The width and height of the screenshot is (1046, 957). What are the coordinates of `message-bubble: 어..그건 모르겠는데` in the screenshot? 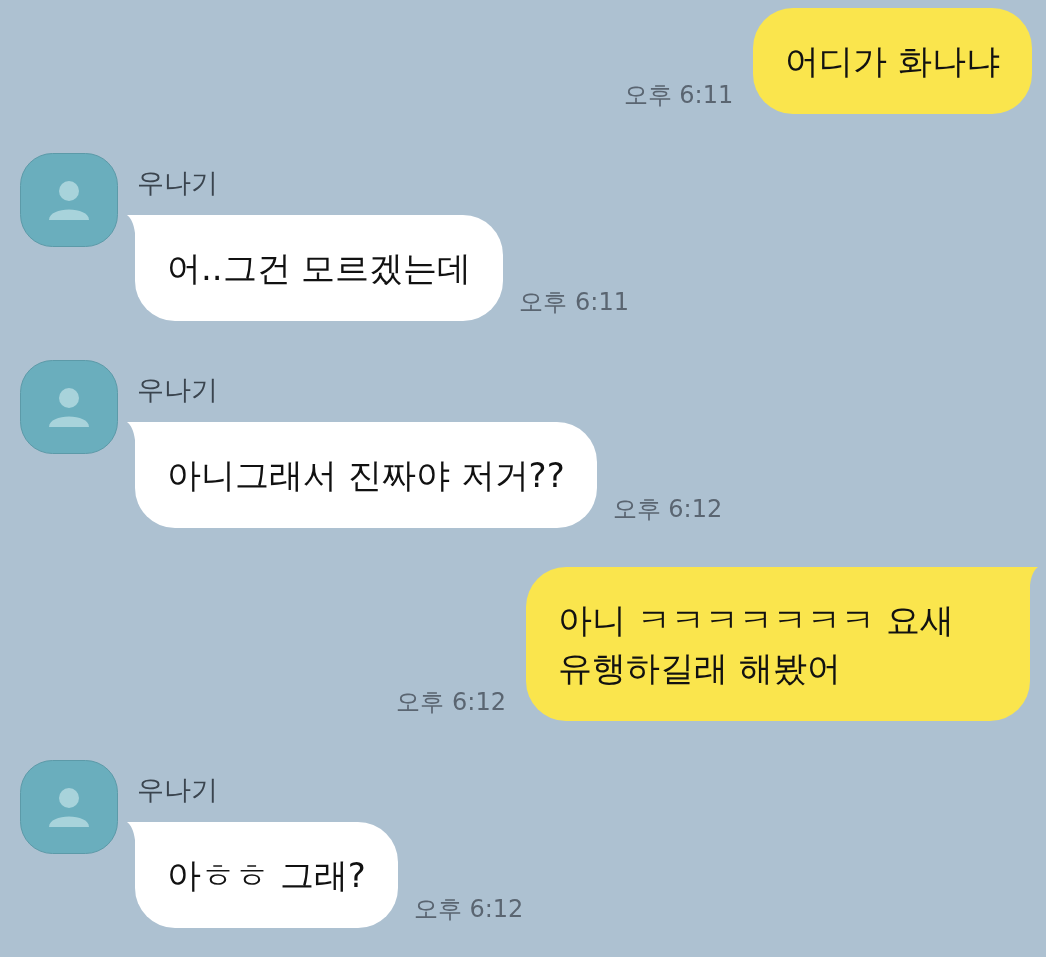 It's located at (319, 268).